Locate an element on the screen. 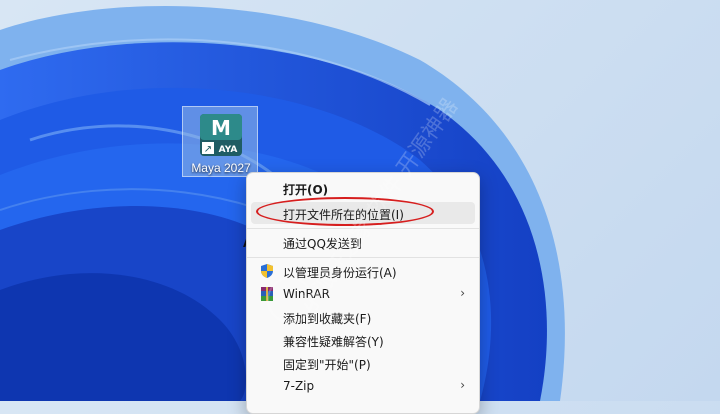 The height and width of the screenshot is (414, 720). watermark-text: 小派牙之家 软件 开源神器 is located at coordinates (379, 206).